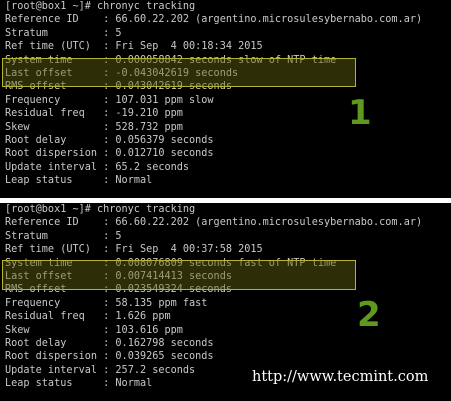  Describe the element at coordinates (88, 317) in the screenshot. I see `output-row-residual-freq: Residual freq : 1.626 ppm` at that location.